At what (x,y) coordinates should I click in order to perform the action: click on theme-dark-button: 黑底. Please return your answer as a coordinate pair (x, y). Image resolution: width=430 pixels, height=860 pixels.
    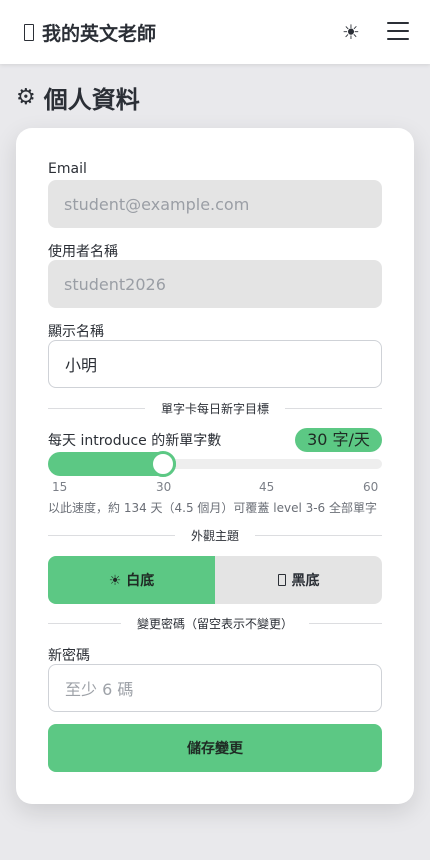
    Looking at the image, I should click on (298, 580).